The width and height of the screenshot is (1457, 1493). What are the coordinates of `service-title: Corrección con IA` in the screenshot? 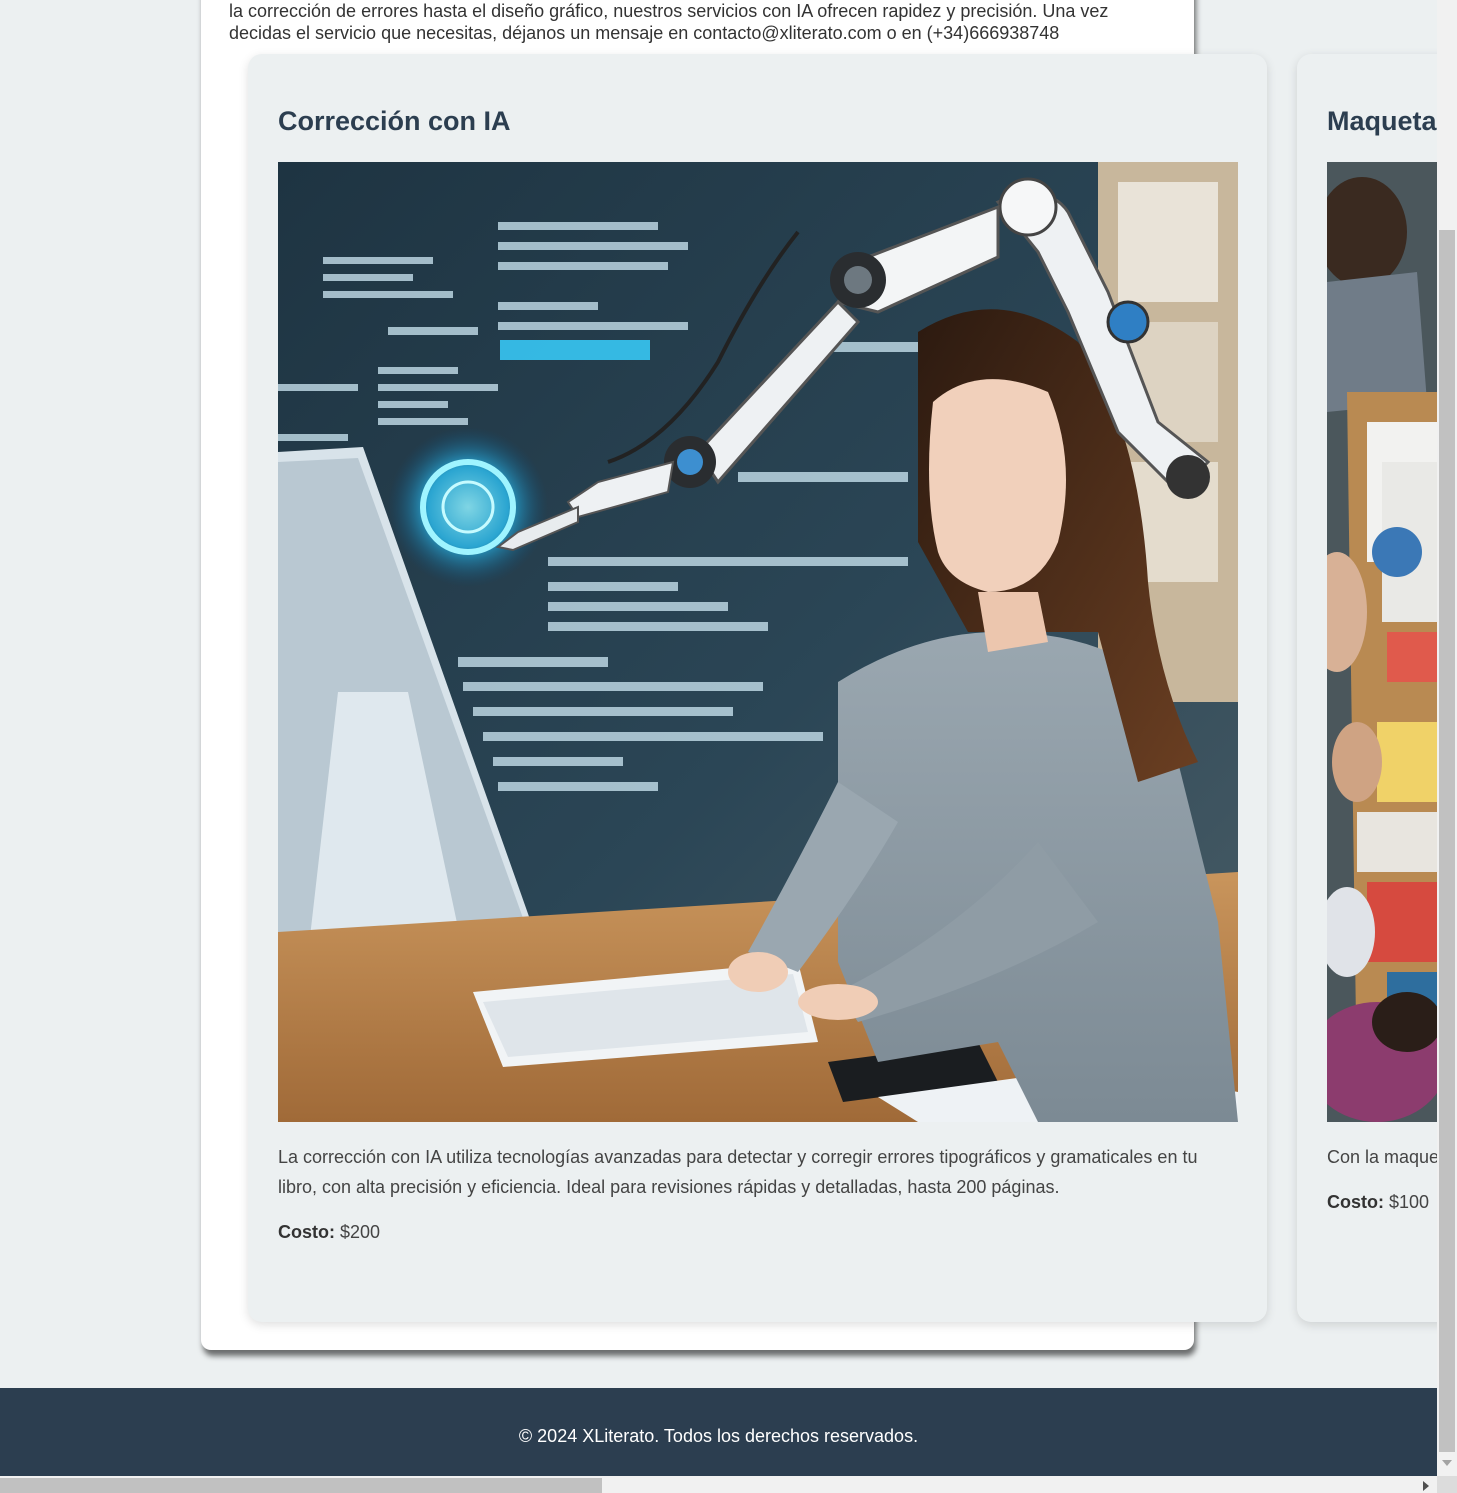 It's located at (394, 121).